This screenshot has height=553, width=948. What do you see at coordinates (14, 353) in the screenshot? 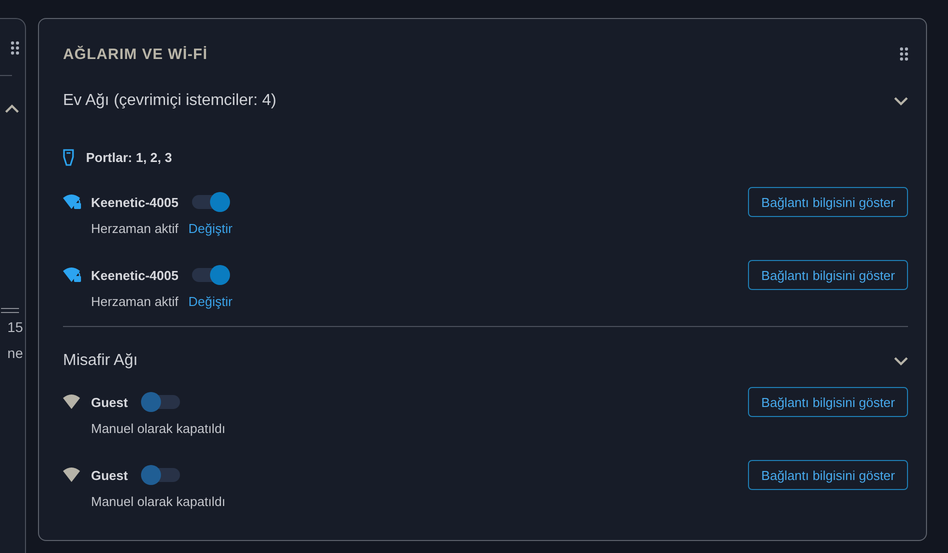
I see `panel-text: ne` at bounding box center [14, 353].